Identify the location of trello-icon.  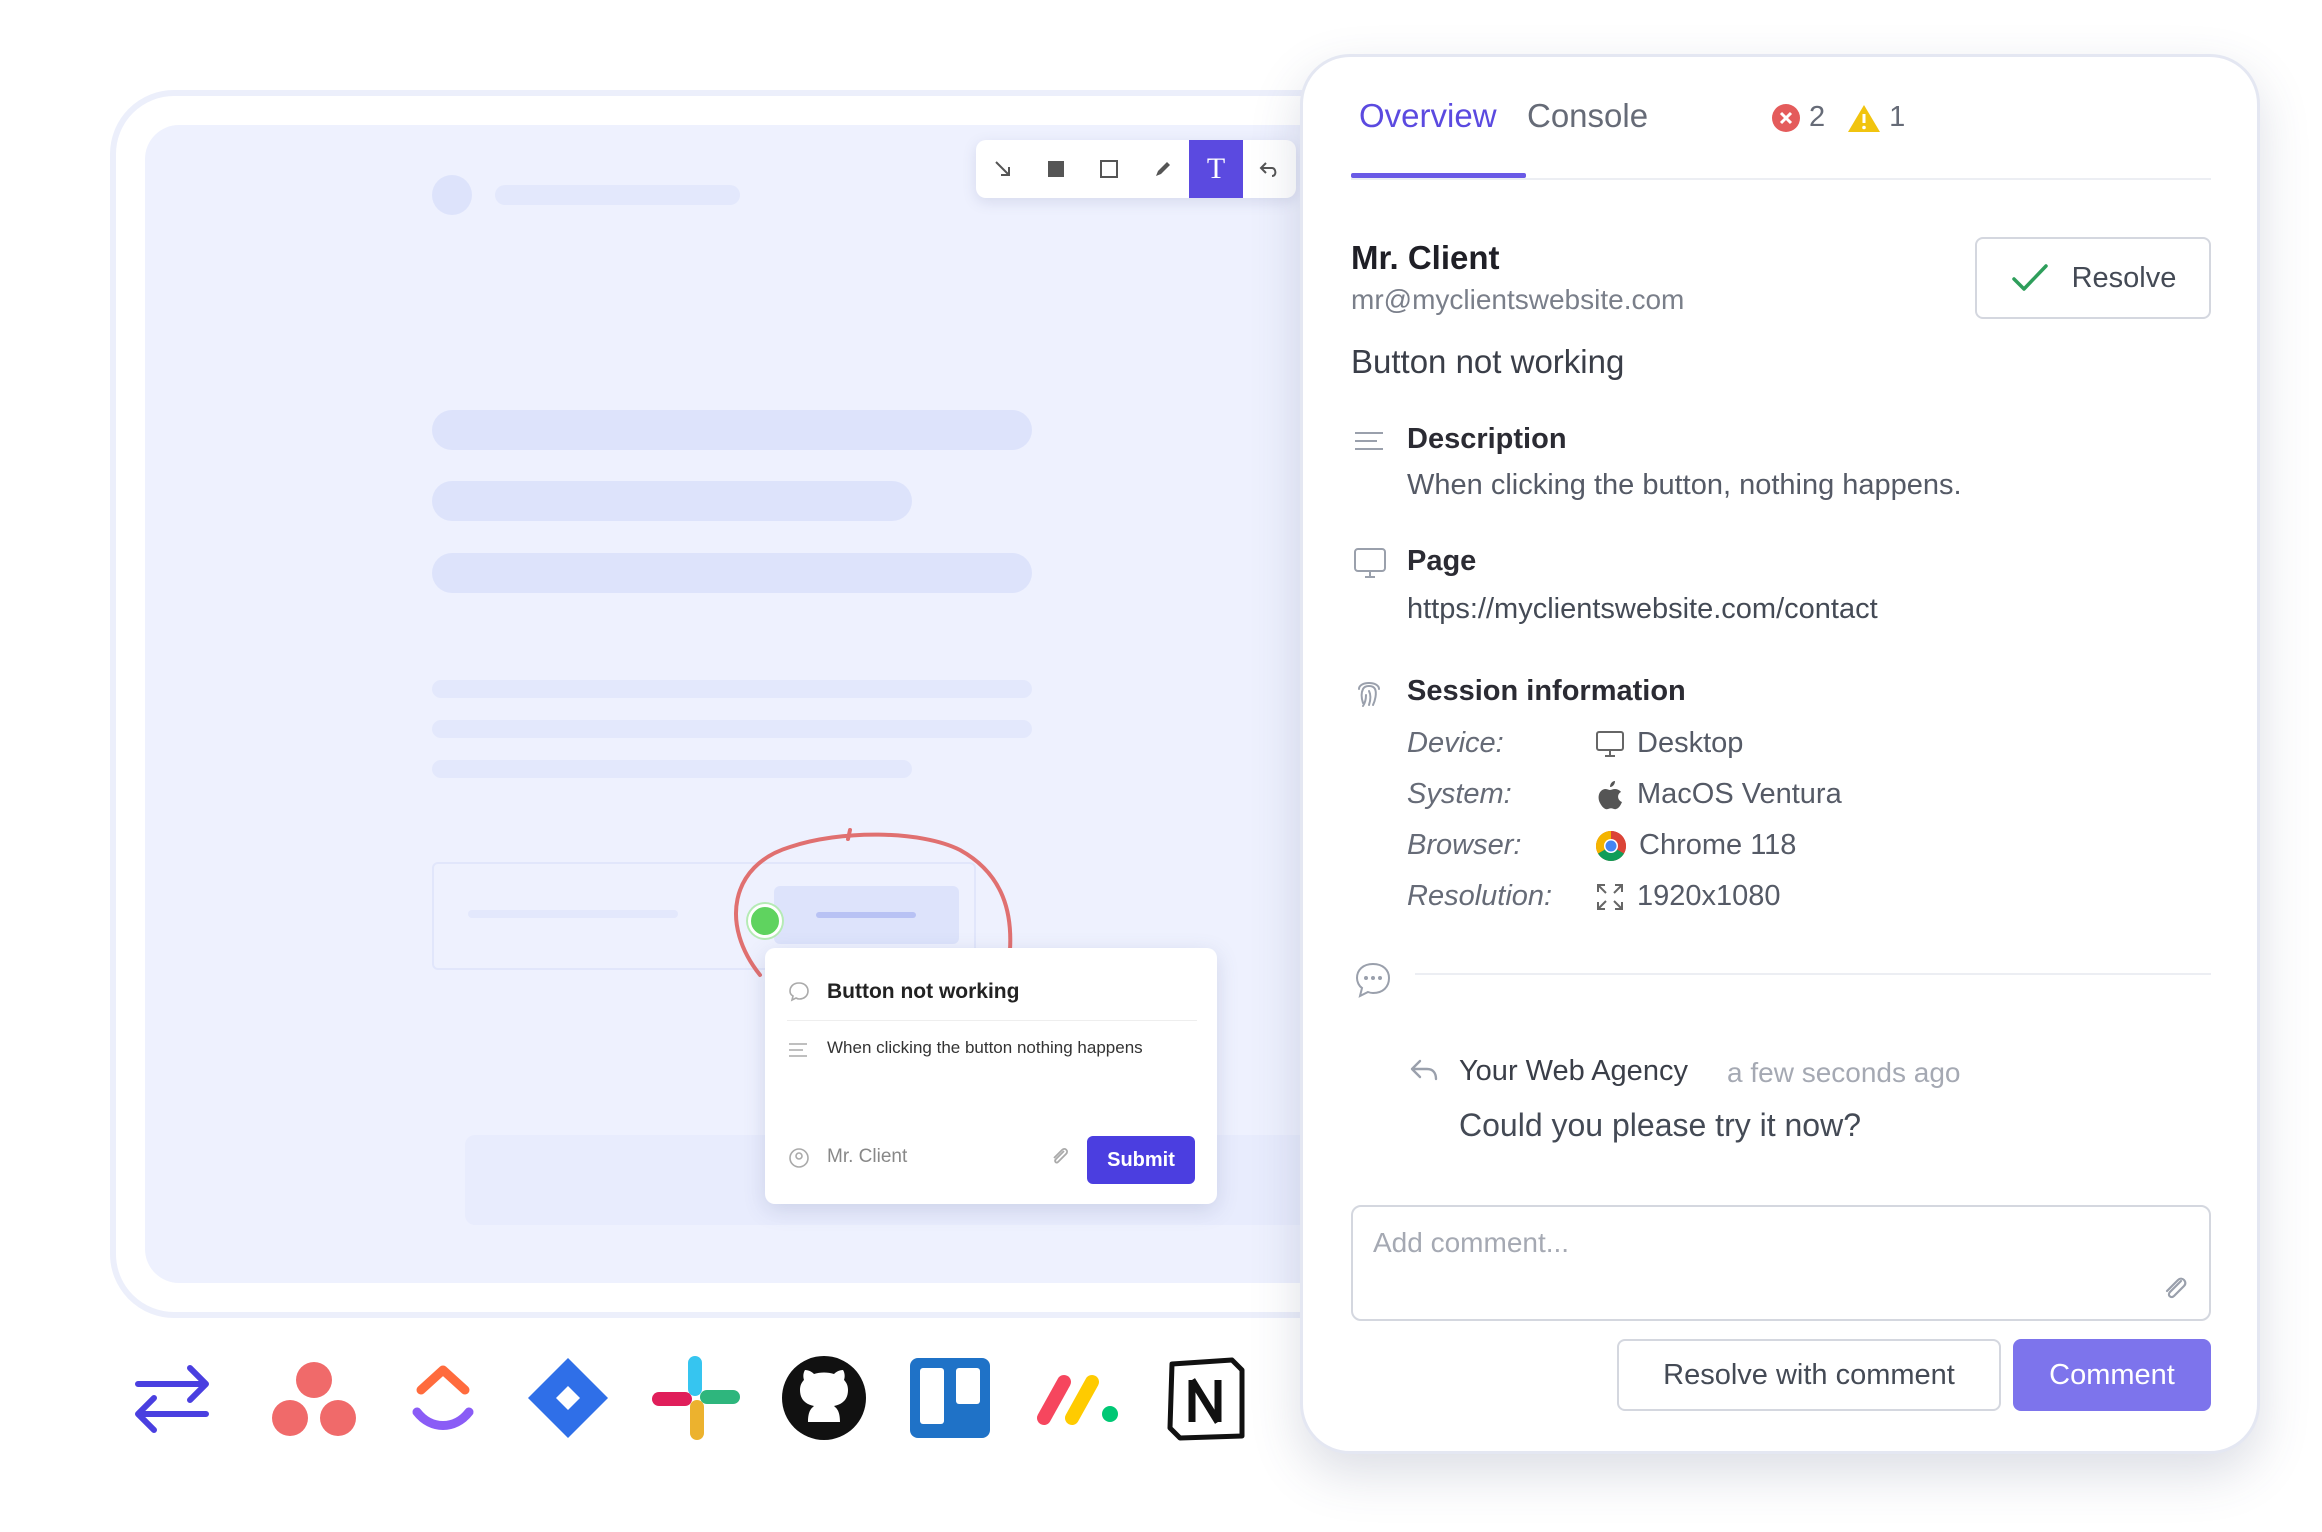
(950, 1398).